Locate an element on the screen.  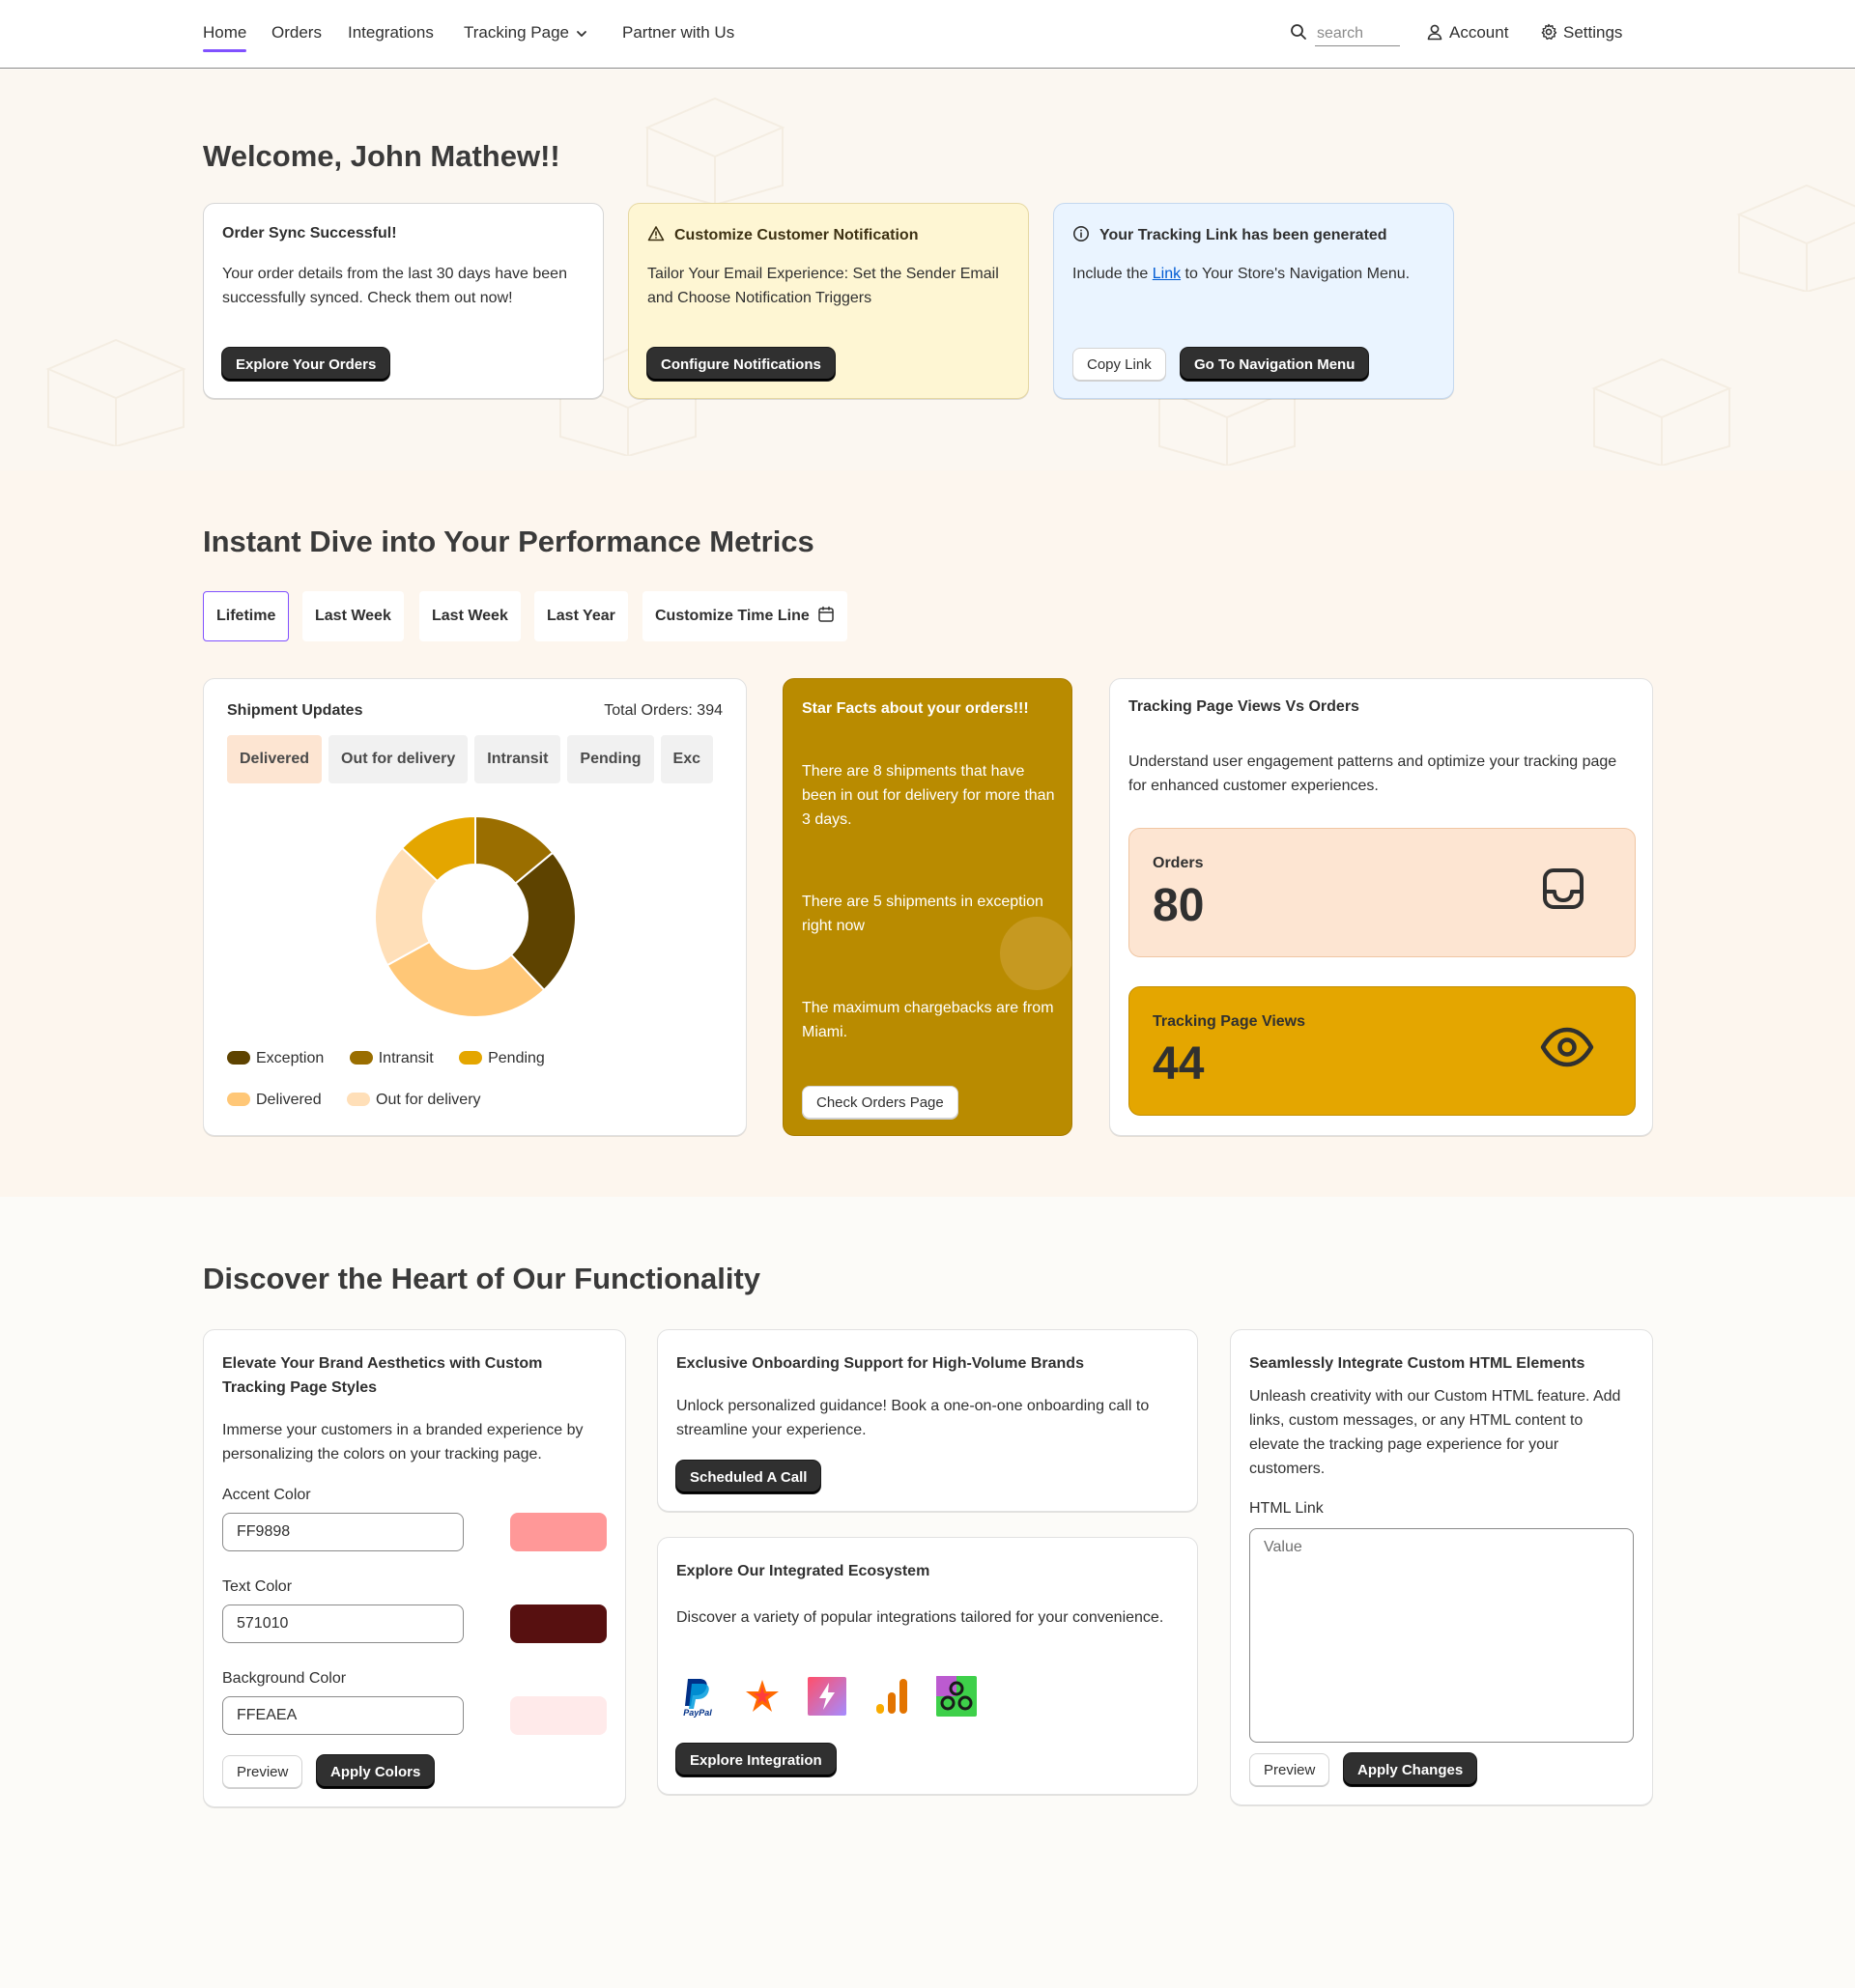
accent-color-swatch is located at coordinates (558, 1532).